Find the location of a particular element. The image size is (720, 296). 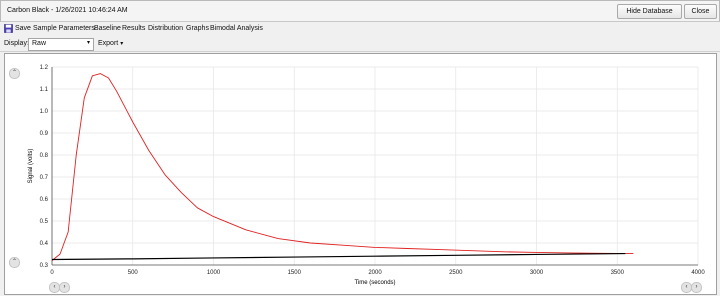

hide-database-button: Hide Database is located at coordinates (649, 11).